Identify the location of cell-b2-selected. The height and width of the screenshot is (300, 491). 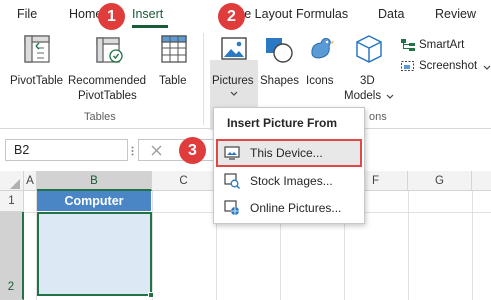
(94, 254).